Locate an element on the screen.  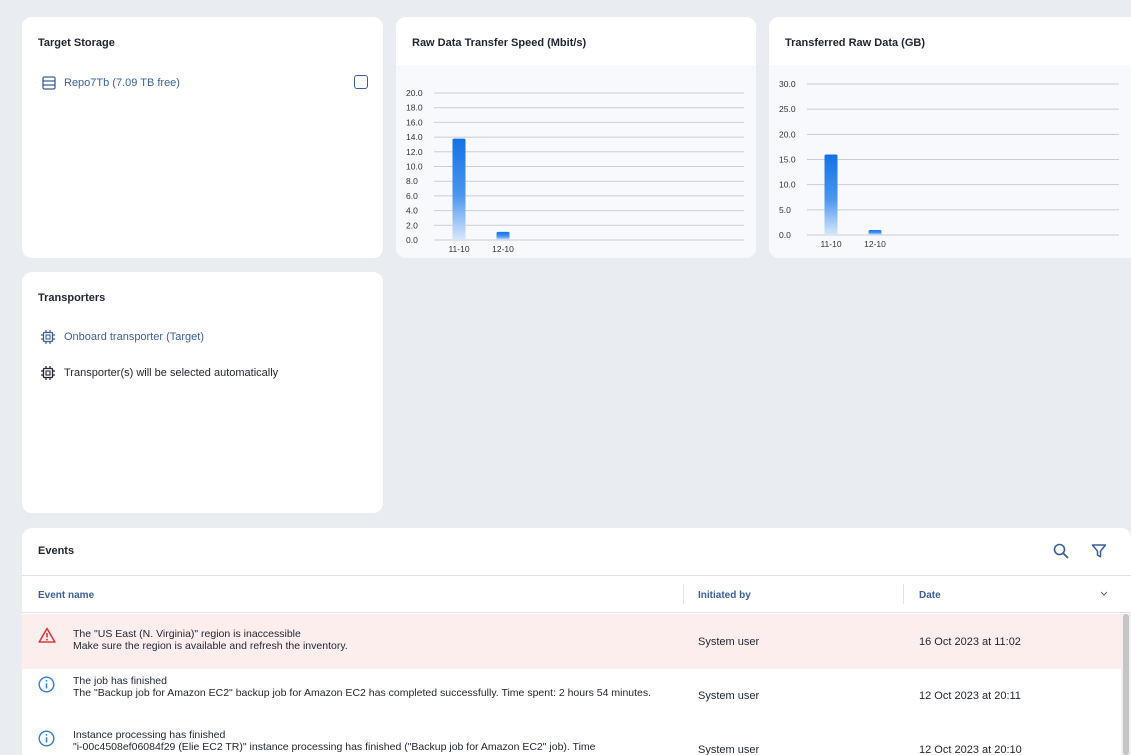
target-storage-card: Target Storage Repo7Tb (7.09 TB free) is located at coordinates (202, 137).